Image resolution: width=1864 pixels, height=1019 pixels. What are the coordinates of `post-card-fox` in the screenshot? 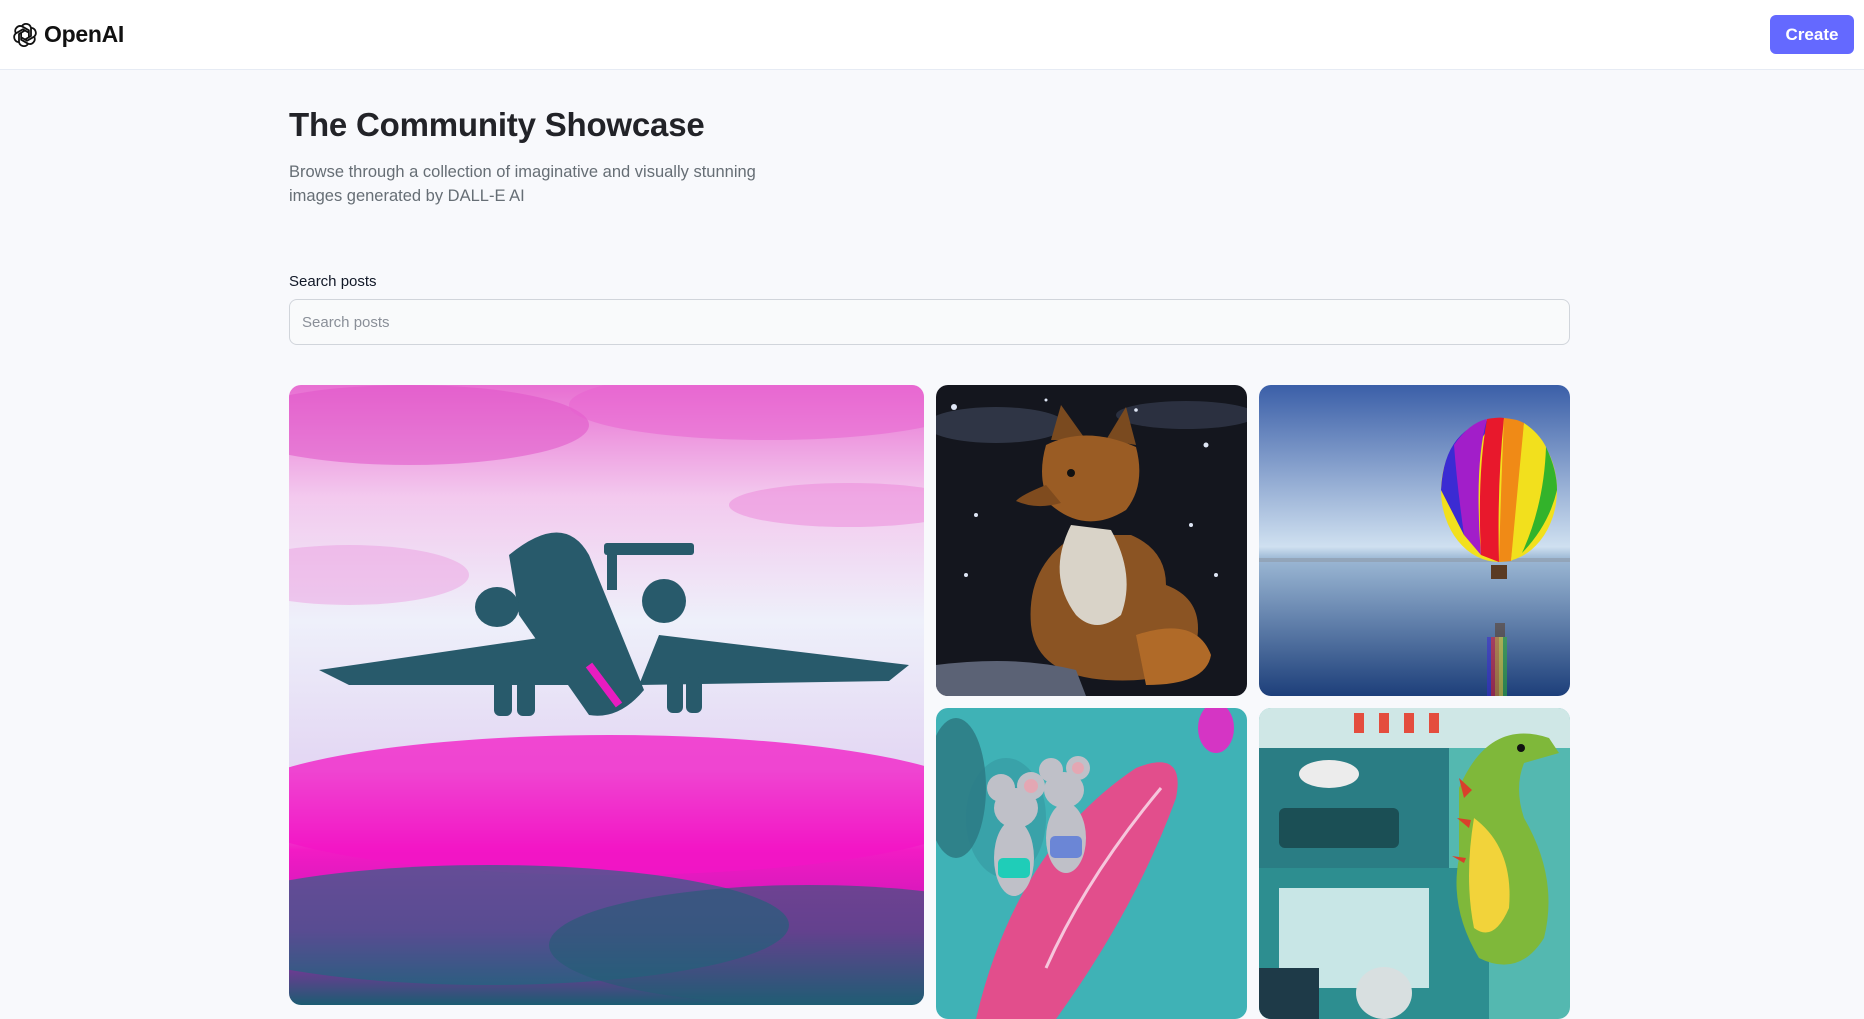 It's located at (1091, 540).